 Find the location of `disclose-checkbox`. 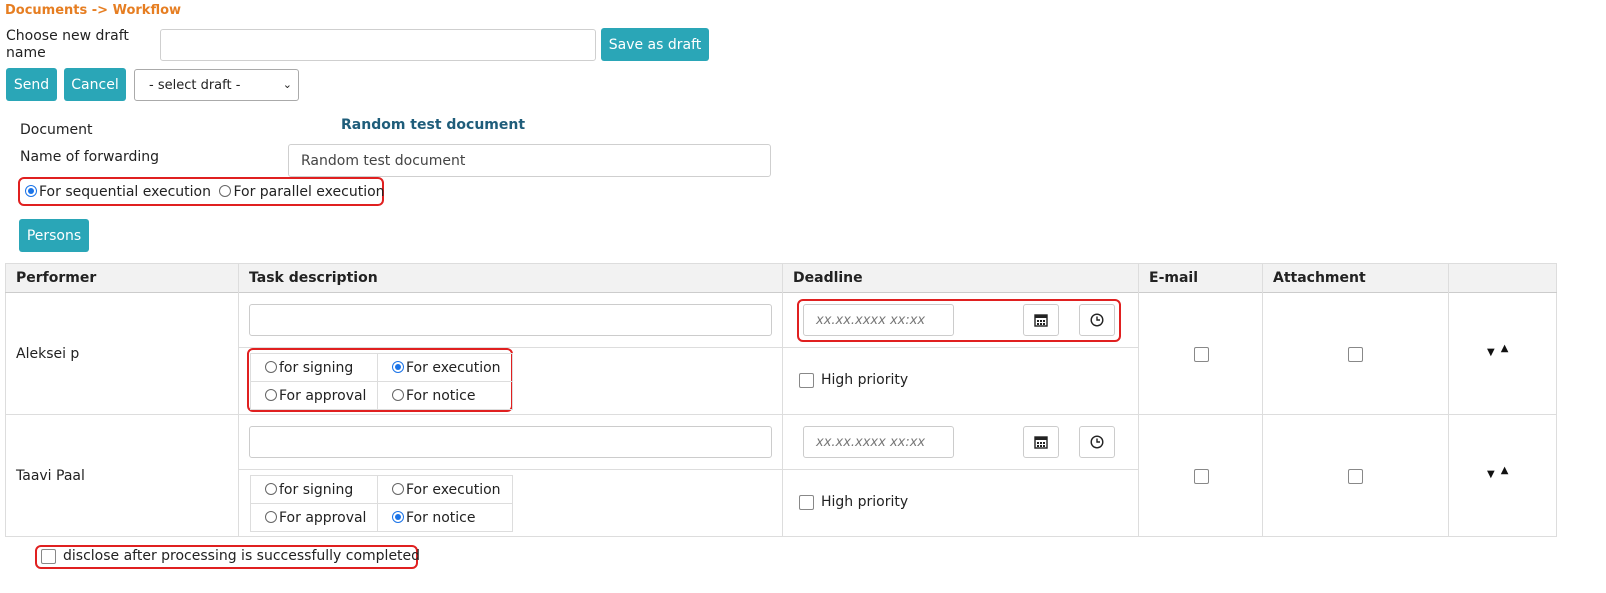

disclose-checkbox is located at coordinates (48, 556).